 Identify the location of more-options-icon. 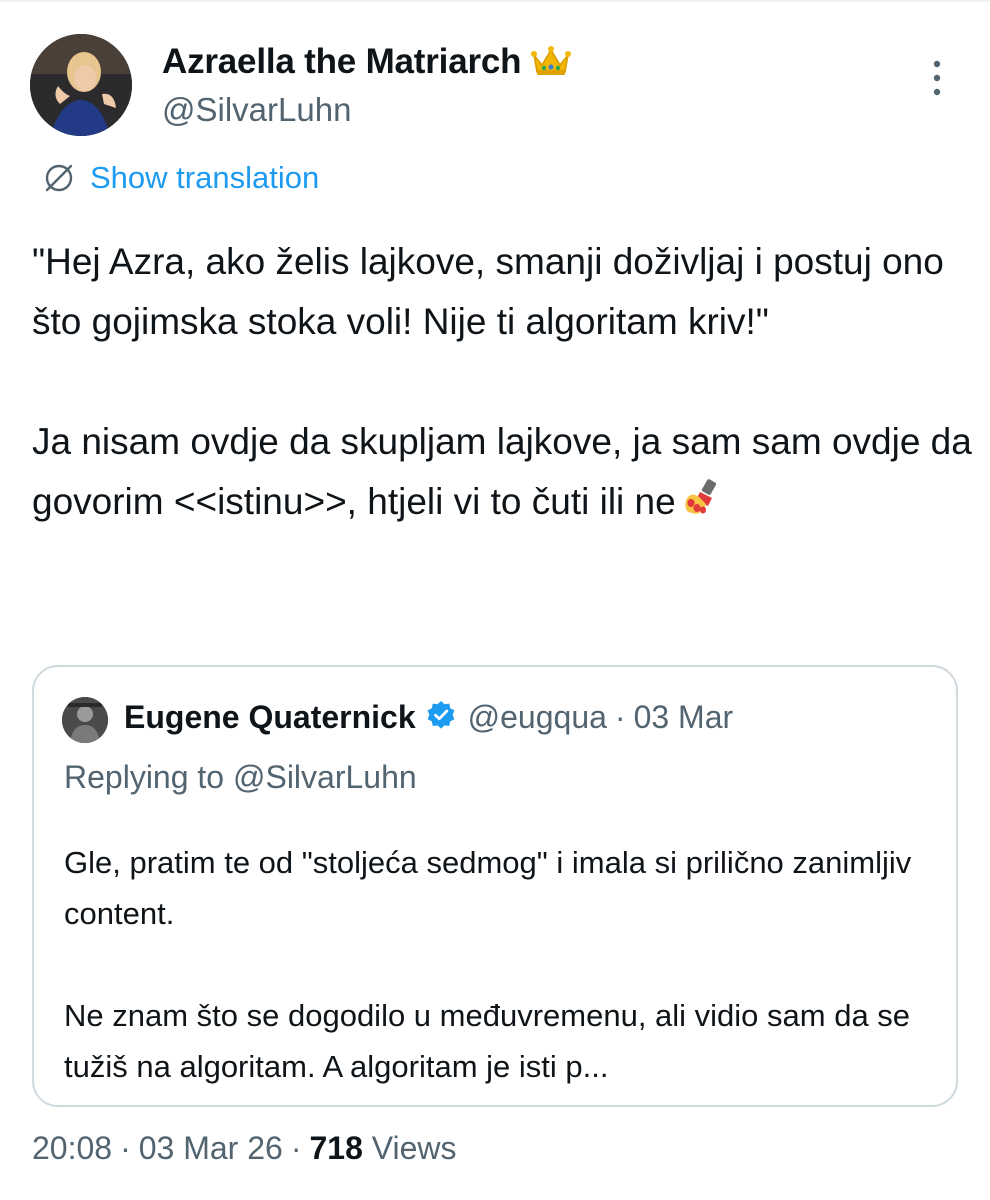
(937, 78).